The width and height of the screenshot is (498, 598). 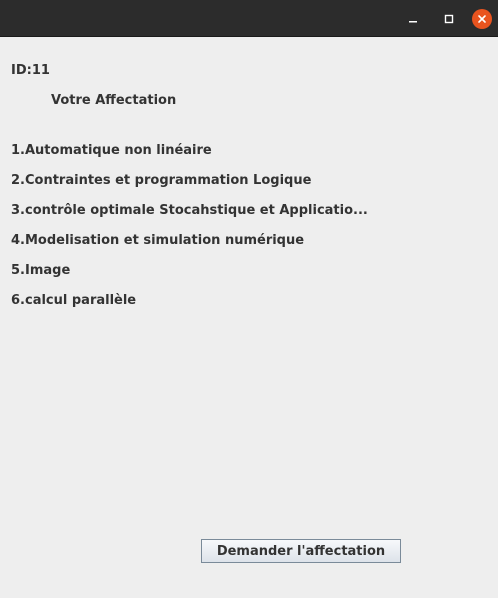 I want to click on close-button, so click(x=482, y=19).